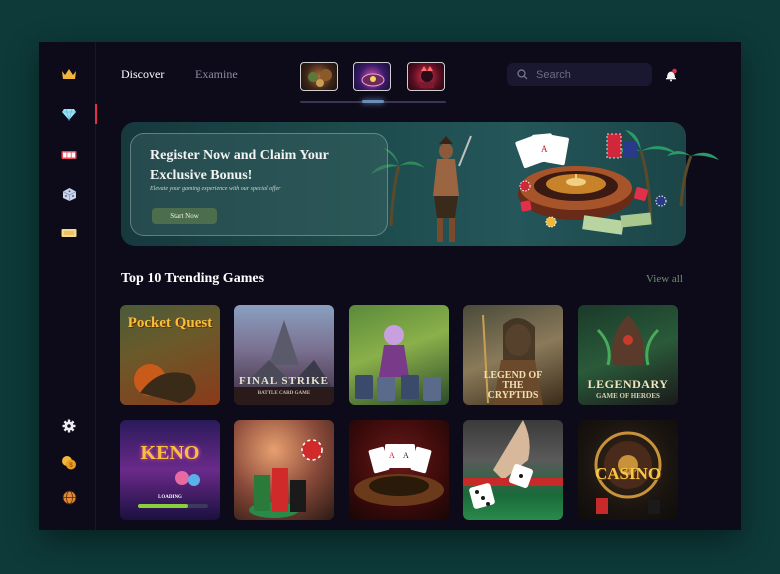 The height and width of the screenshot is (574, 780). I want to click on game-title: LEGEND OF THE CRYPTIDS, so click(513, 385).